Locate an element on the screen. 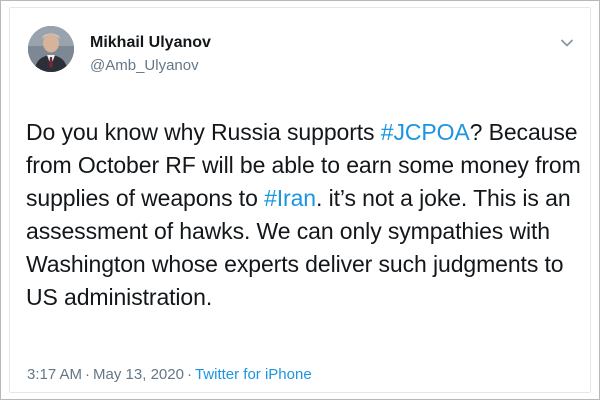 The height and width of the screenshot is (400, 600). author-name: Mikhail Ulyanov is located at coordinates (150, 43).